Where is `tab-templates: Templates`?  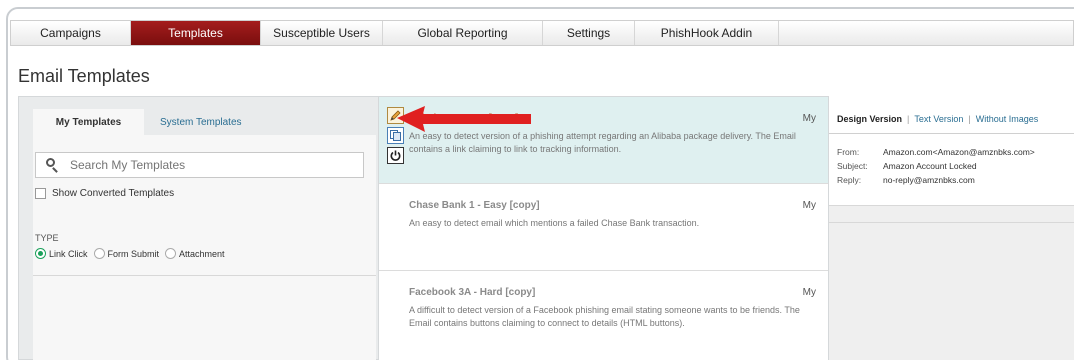 tab-templates: Templates is located at coordinates (196, 33).